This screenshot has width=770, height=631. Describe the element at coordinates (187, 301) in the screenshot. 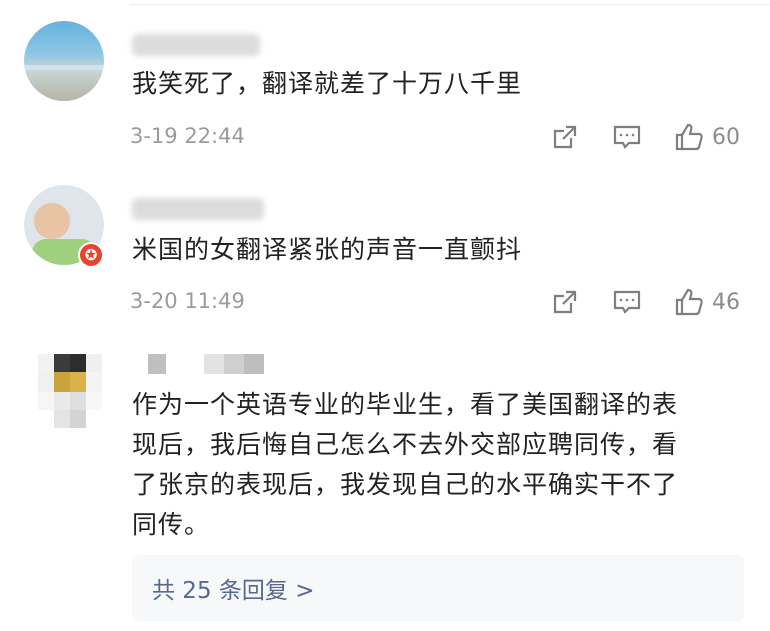

I see `comment-time: 3-20 11:49` at that location.